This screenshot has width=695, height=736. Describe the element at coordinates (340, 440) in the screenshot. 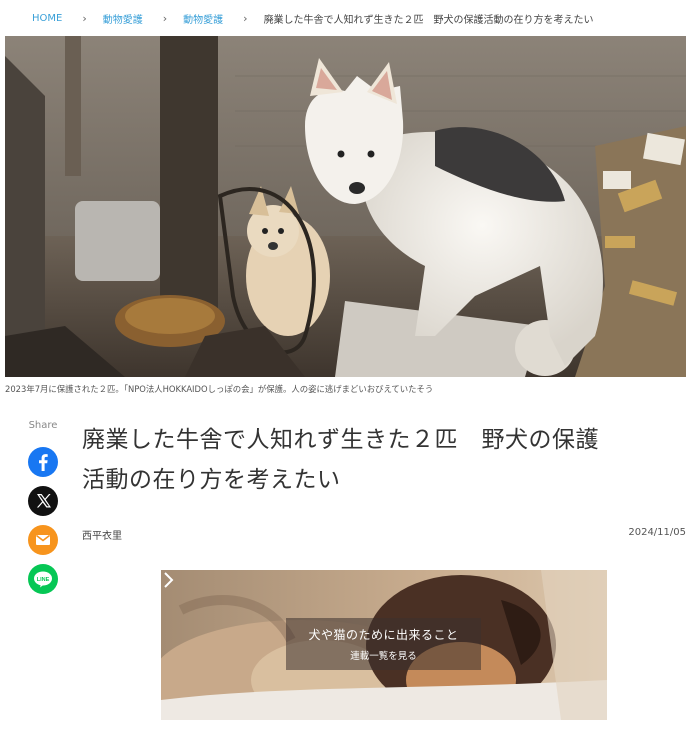

I see `article-title-line1: 廃業した牛舎で人知れず生きた２匹 野犬の保護` at that location.